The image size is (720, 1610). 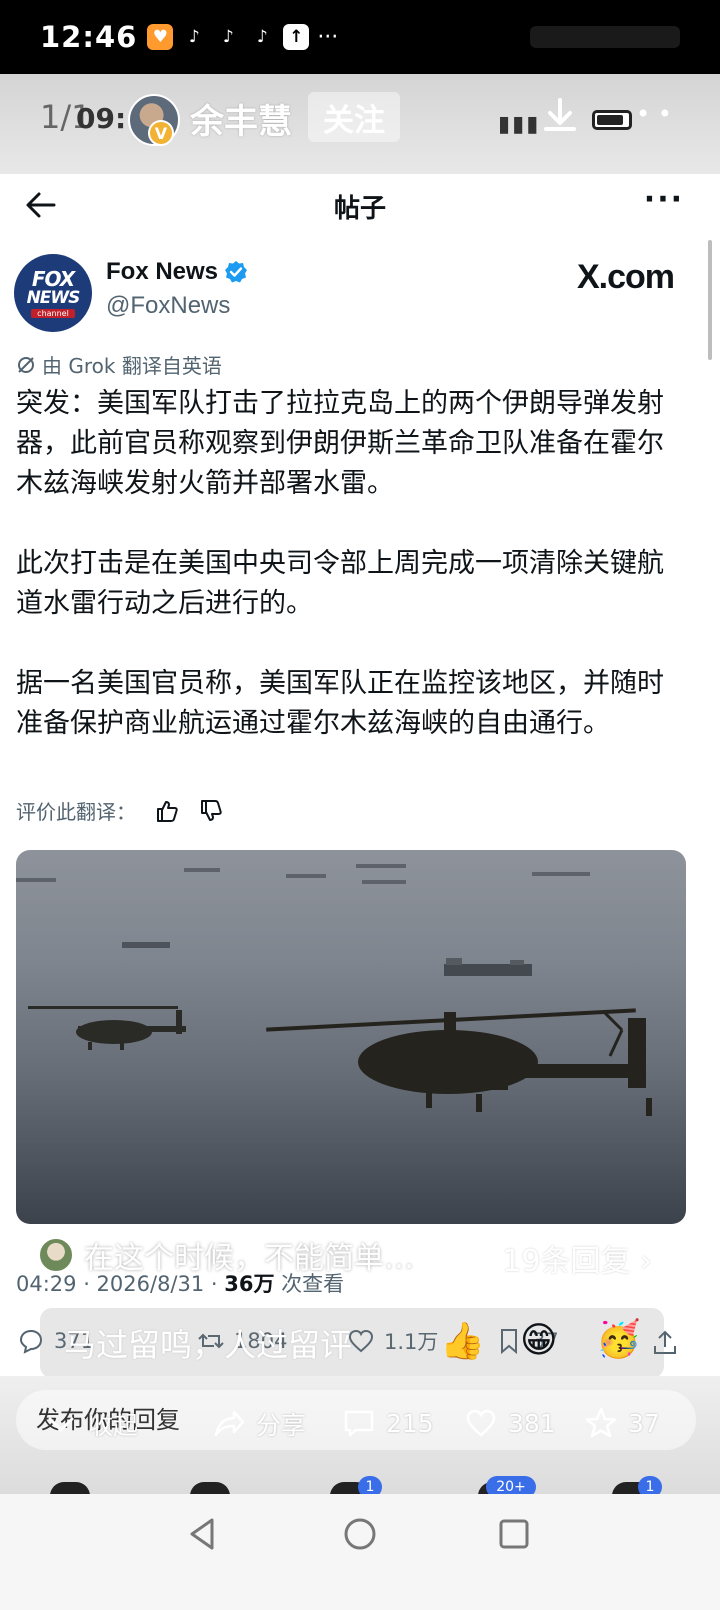 I want to click on comment-icon, so click(x=359, y=1423).